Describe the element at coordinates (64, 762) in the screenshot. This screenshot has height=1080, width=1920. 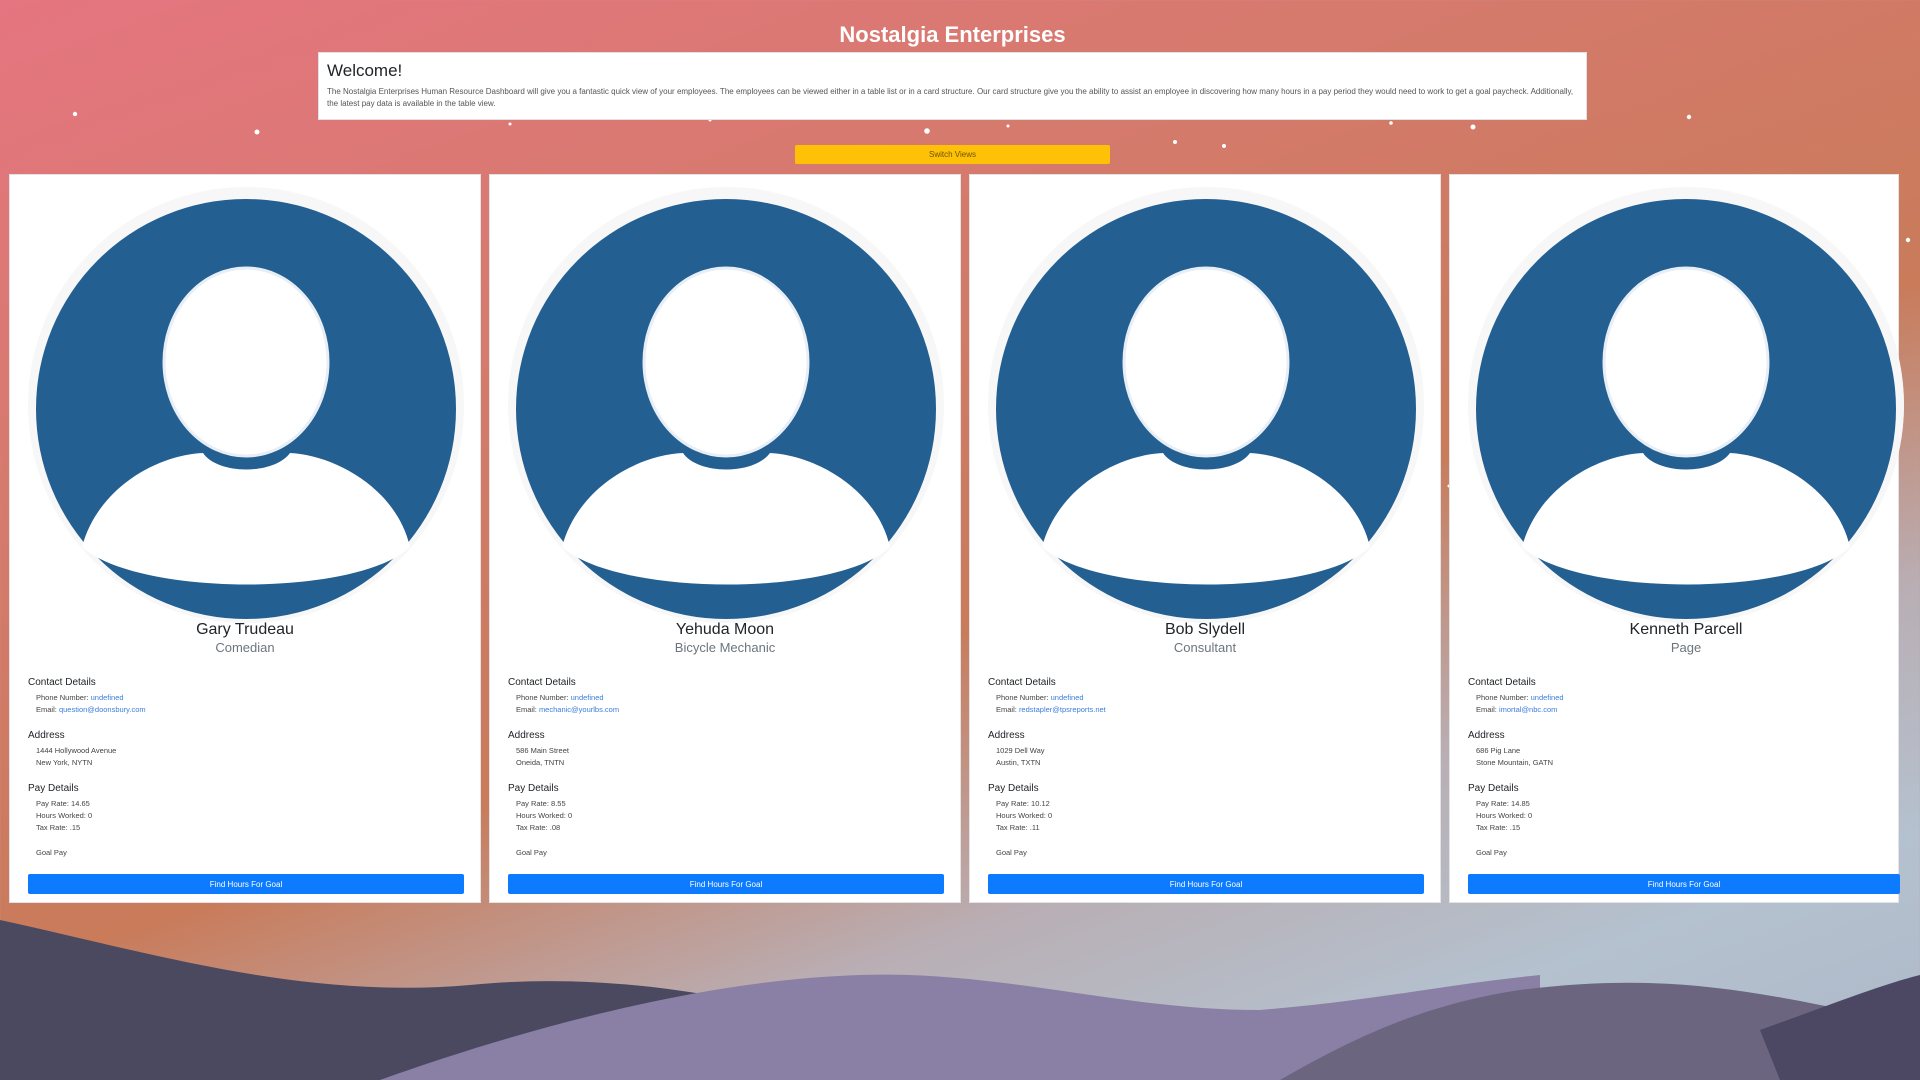
I see `address-city: New York, NYTN` at that location.